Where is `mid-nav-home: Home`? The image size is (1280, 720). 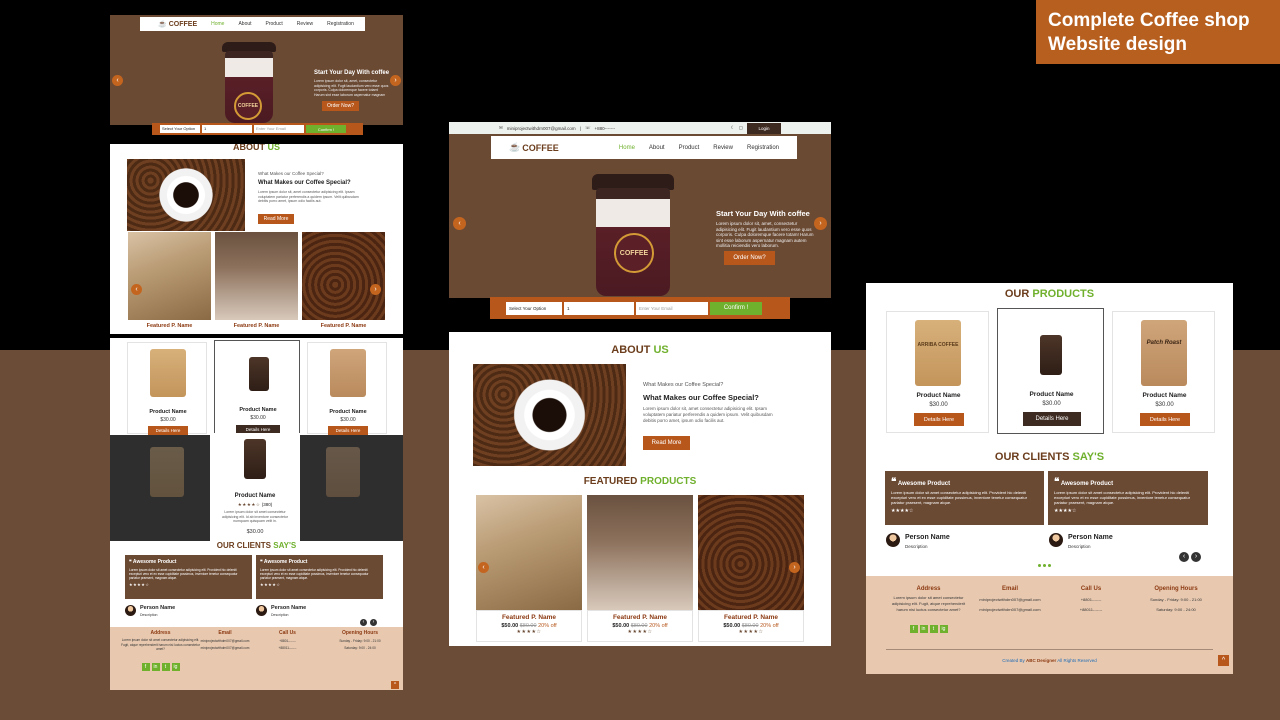
mid-nav-home: Home is located at coordinates (627, 148).